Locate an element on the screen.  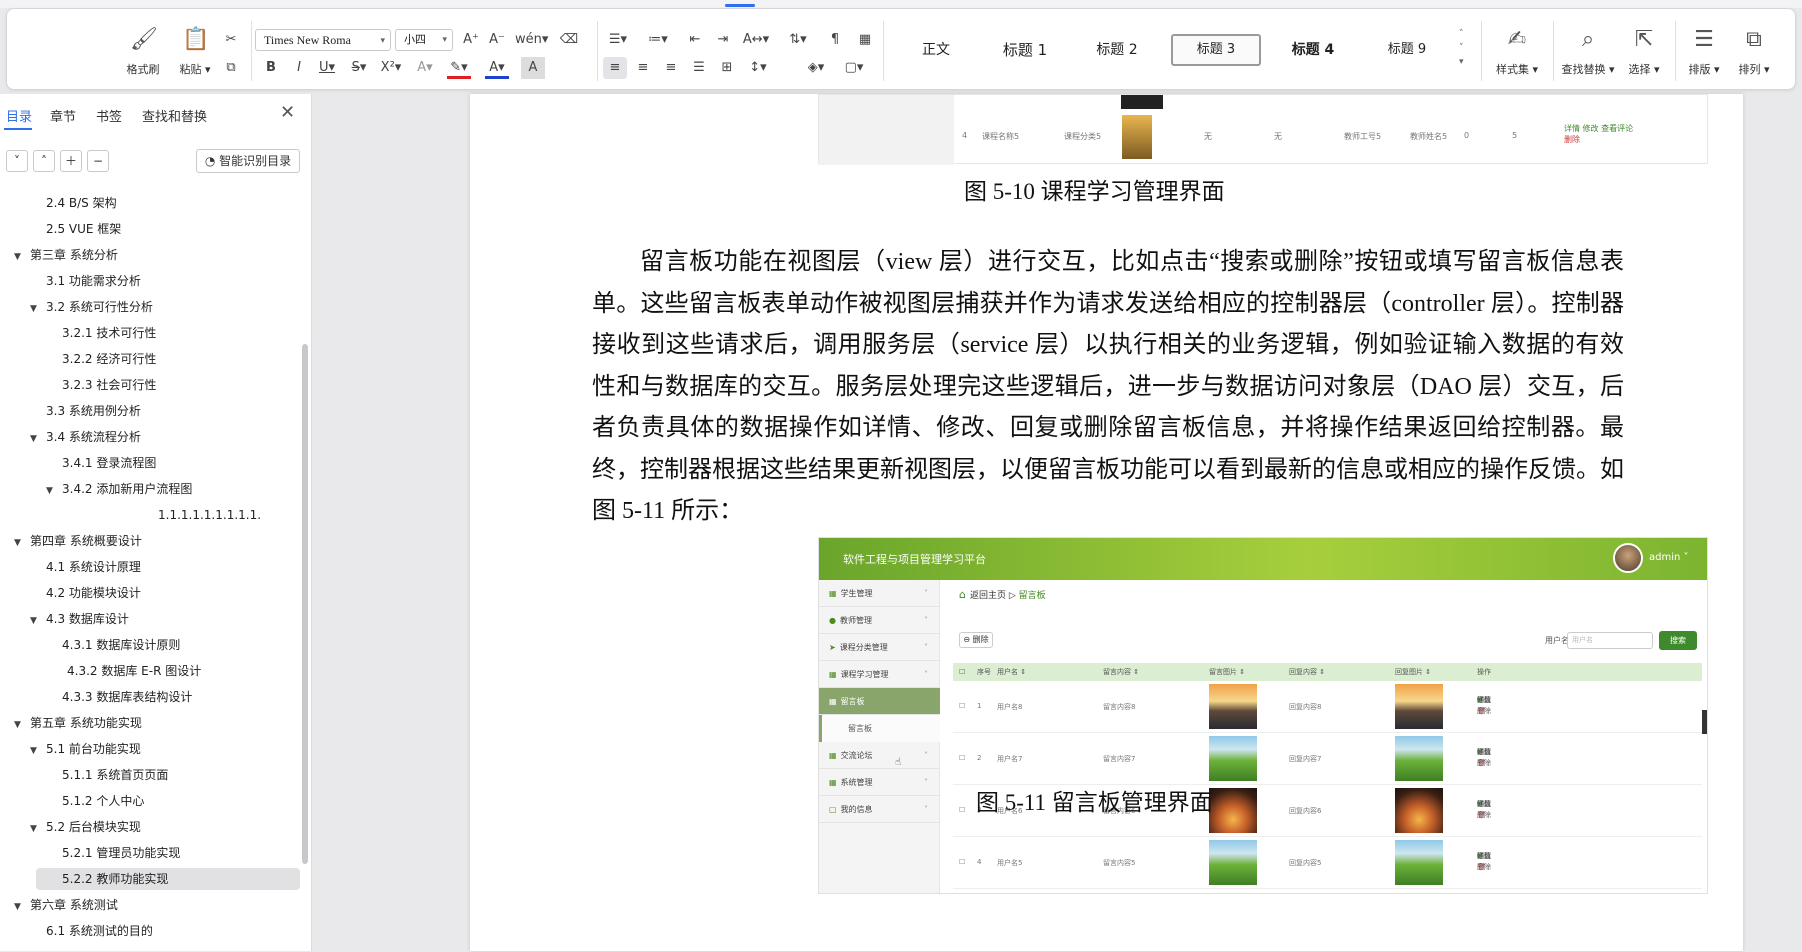
toc-item: ▼ 3.4.2 添加新用户流程图 is located at coordinates (119, 489).